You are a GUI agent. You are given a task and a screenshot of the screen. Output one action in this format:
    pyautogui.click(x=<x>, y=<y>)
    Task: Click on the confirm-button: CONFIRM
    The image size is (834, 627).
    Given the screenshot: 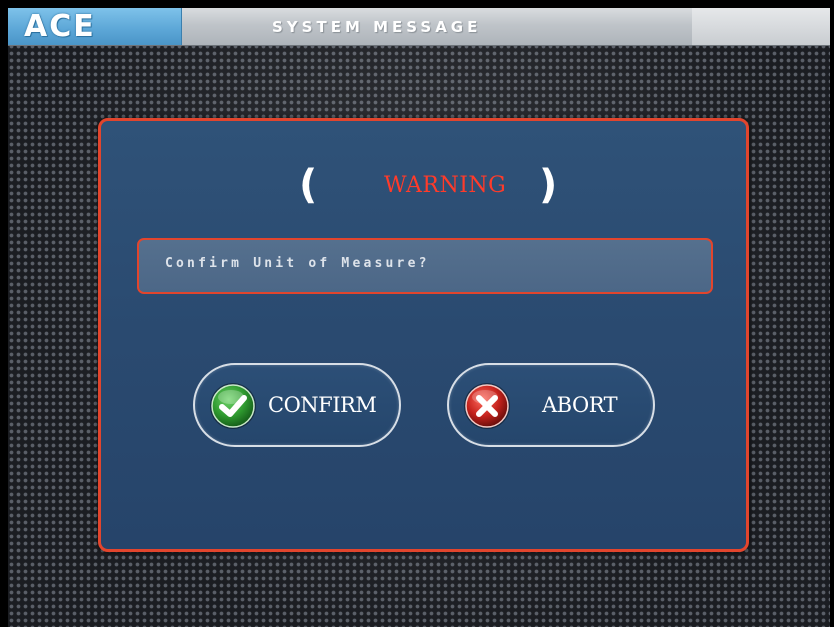 What is the action you would take?
    pyautogui.click(x=297, y=405)
    